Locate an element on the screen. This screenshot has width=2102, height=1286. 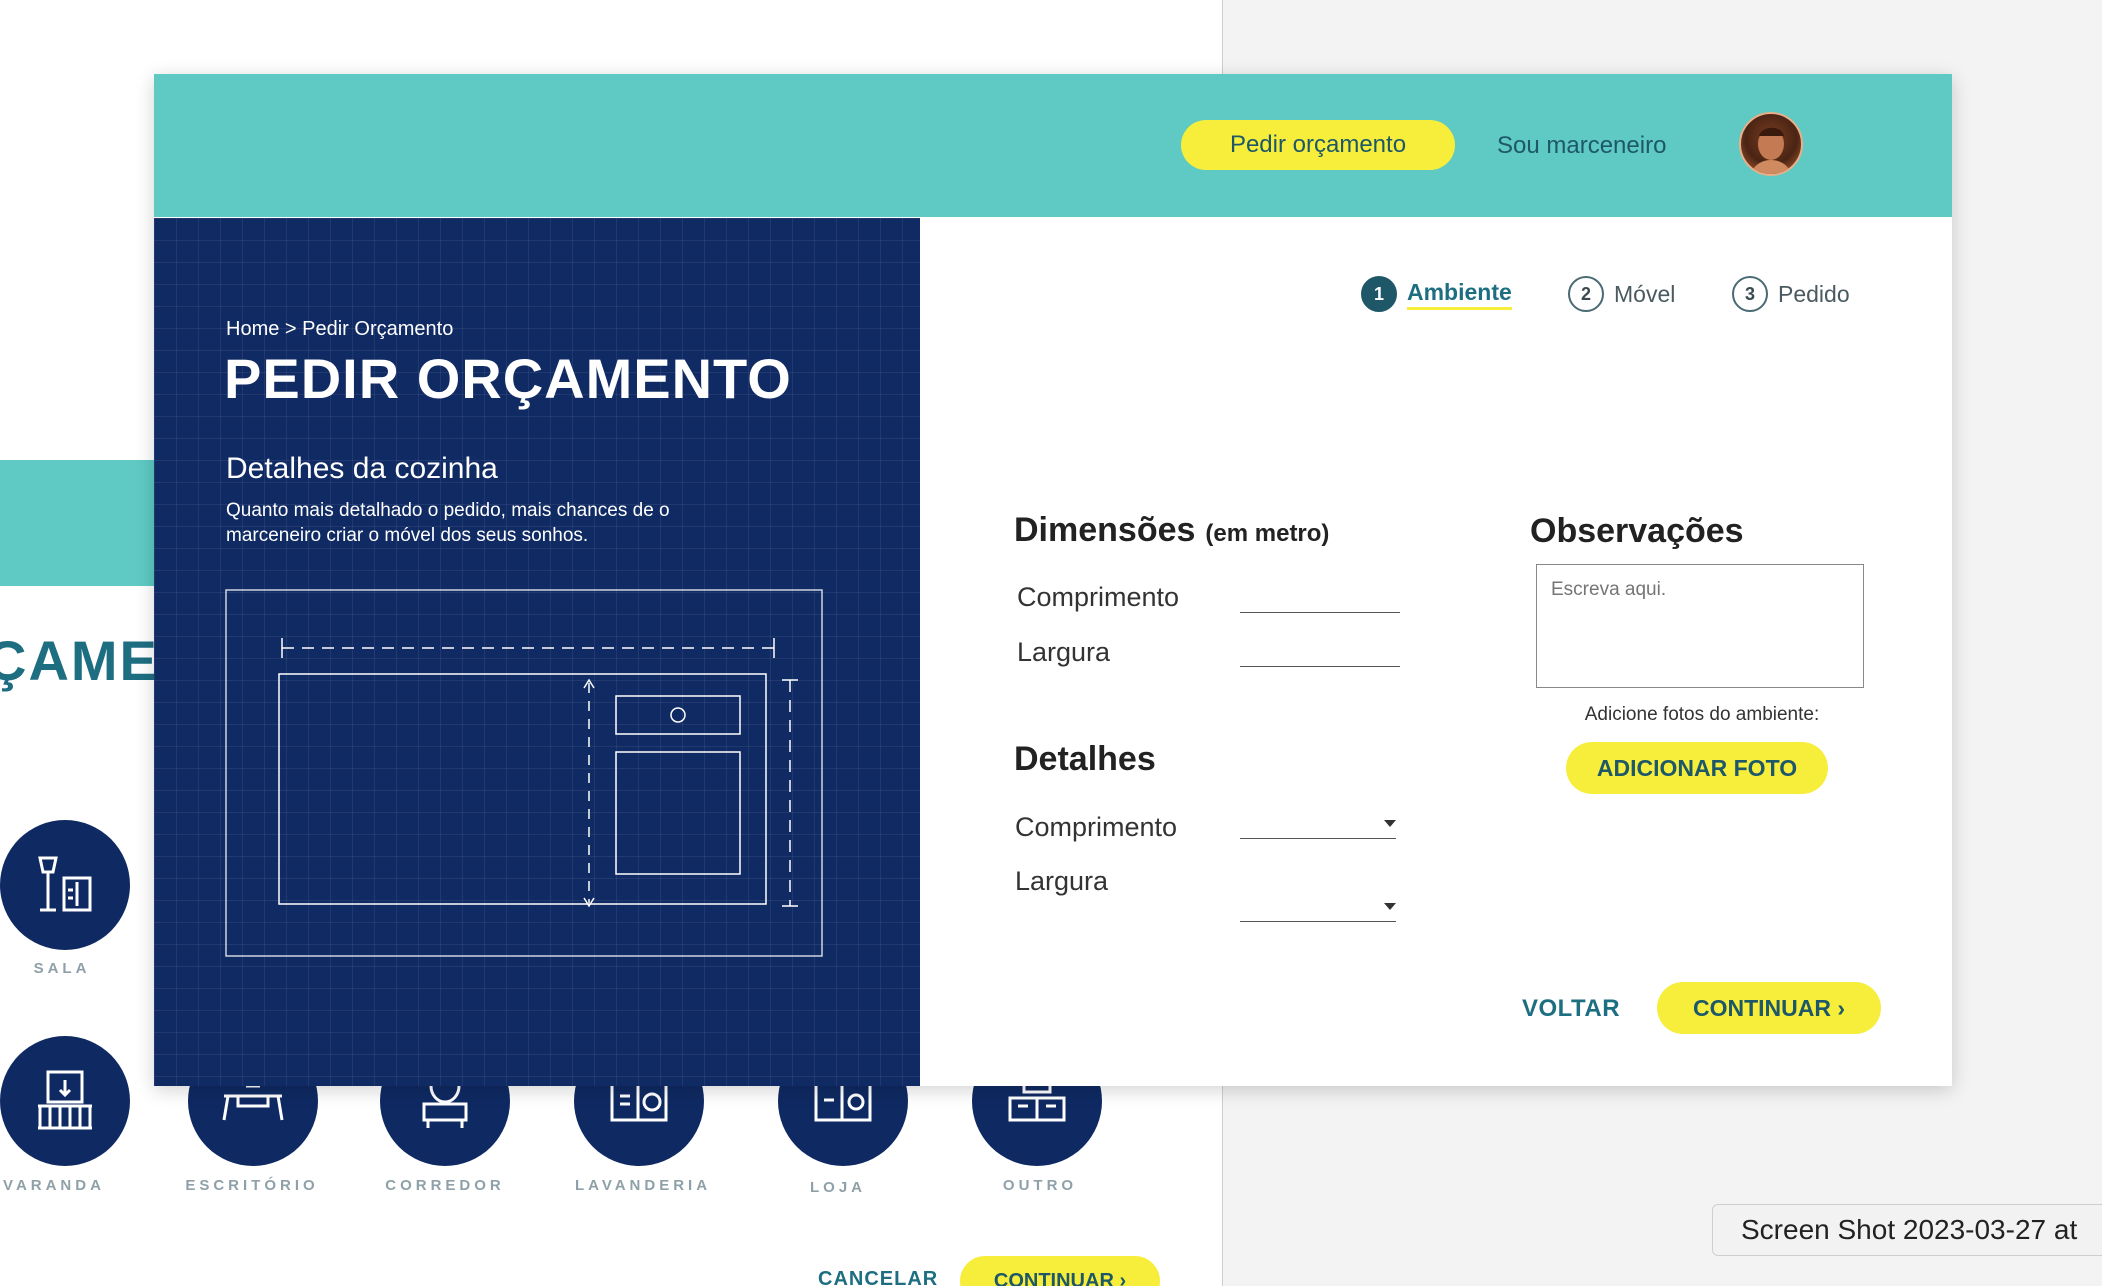
back-button: VOLTAR is located at coordinates (1571, 1009).